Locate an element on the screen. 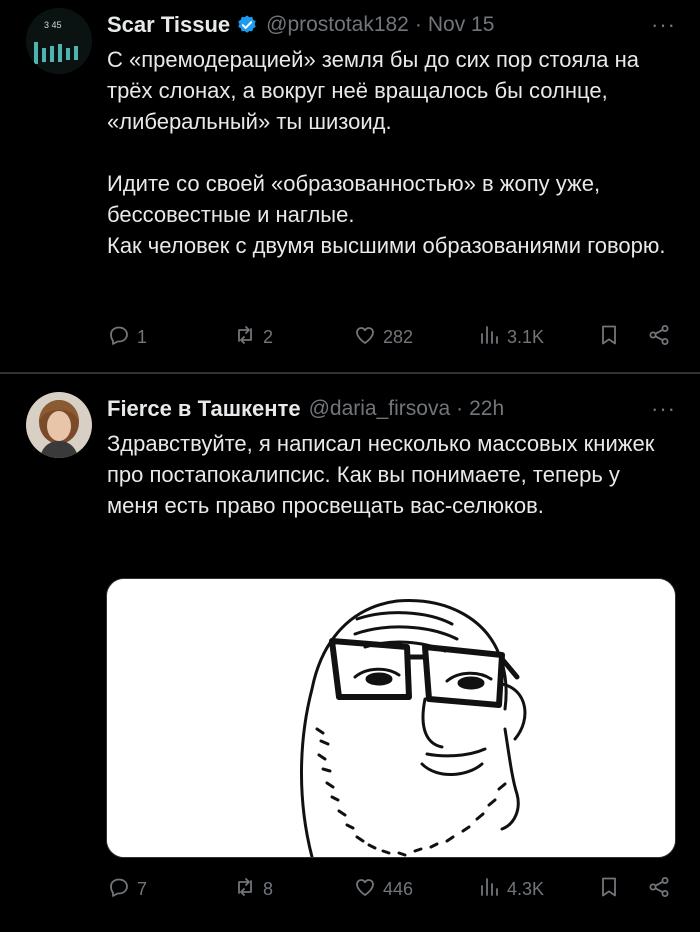 The width and height of the screenshot is (700, 932). tweet-paragraph-blank is located at coordinates (392, 152).